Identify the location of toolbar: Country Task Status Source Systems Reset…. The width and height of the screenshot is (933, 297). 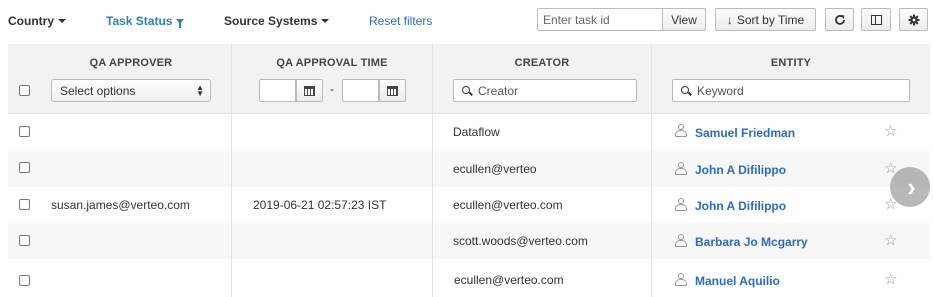
(466, 22).